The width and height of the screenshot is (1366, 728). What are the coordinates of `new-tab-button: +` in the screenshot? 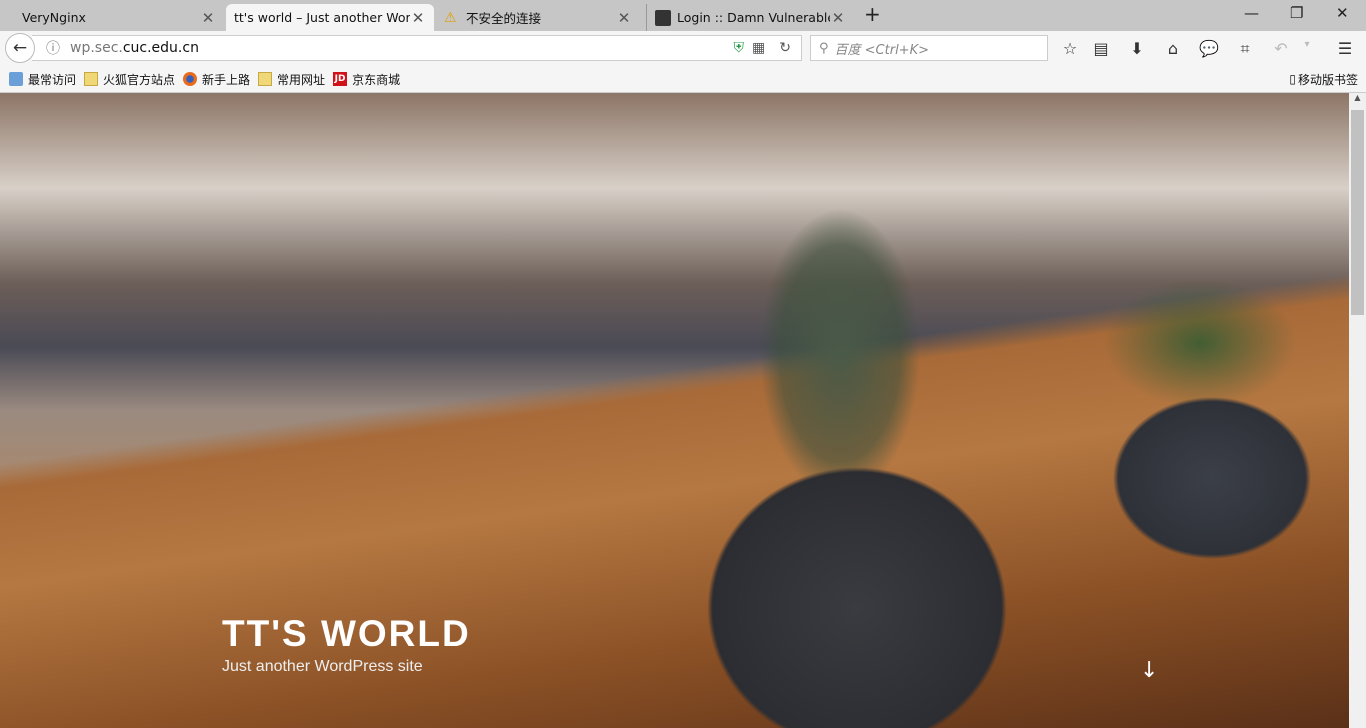 It's located at (872, 14).